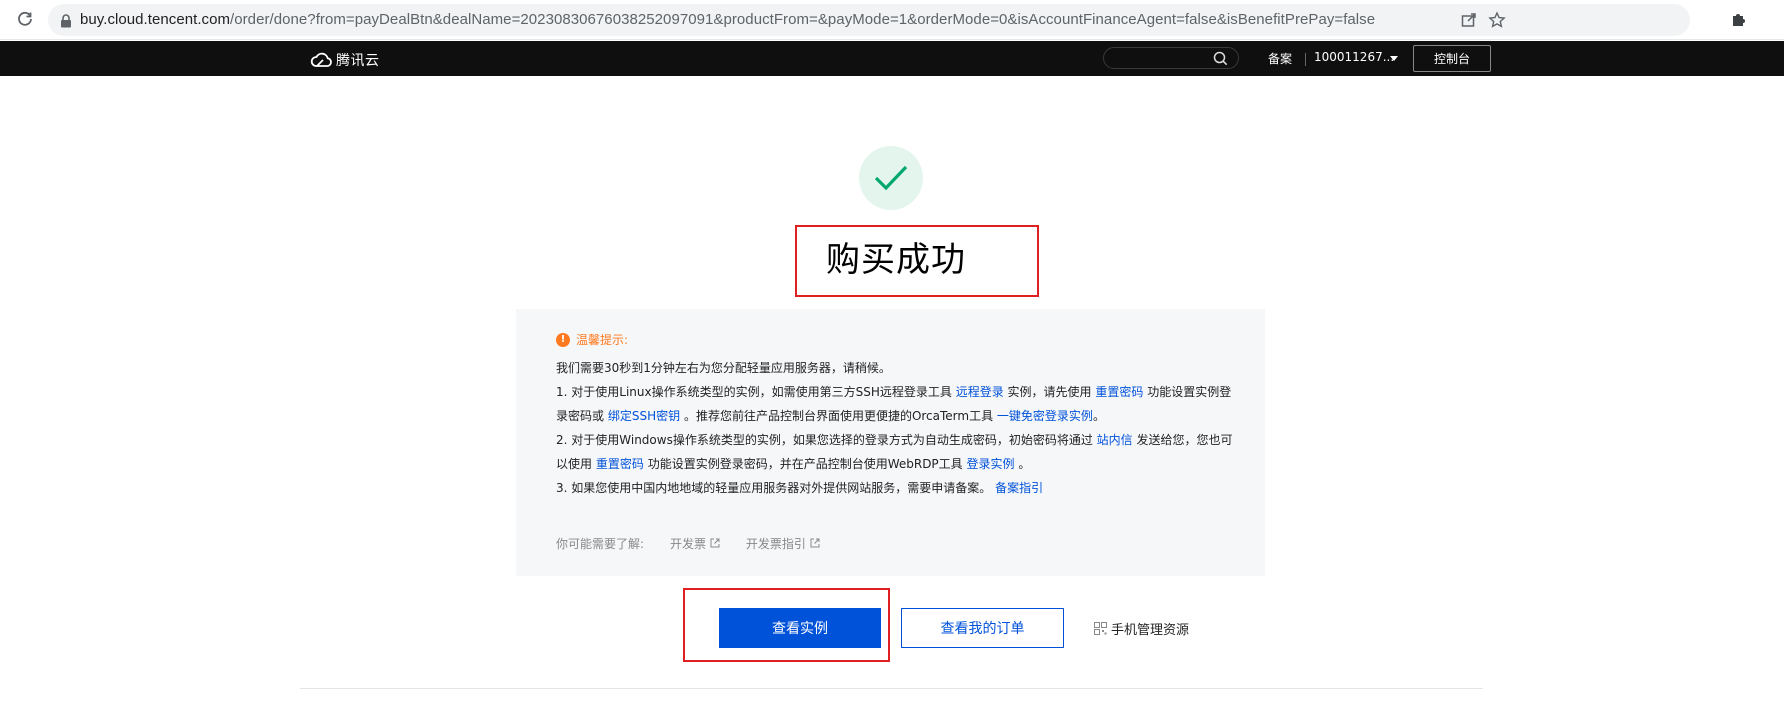  I want to click on cloud-logo-icon, so click(321, 59).